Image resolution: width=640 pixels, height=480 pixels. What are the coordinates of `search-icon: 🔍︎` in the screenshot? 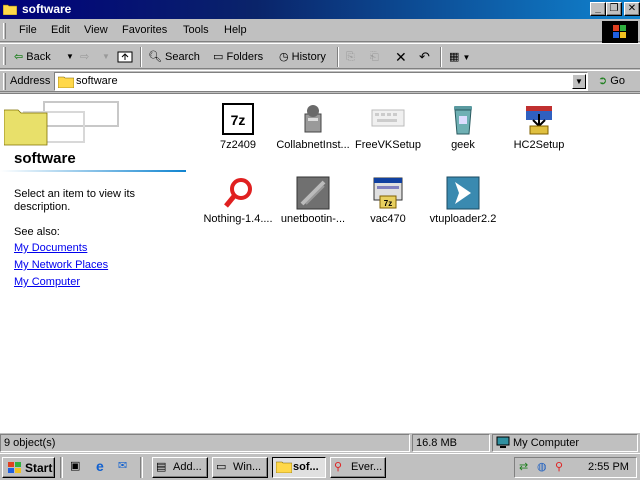 It's located at (155, 57).